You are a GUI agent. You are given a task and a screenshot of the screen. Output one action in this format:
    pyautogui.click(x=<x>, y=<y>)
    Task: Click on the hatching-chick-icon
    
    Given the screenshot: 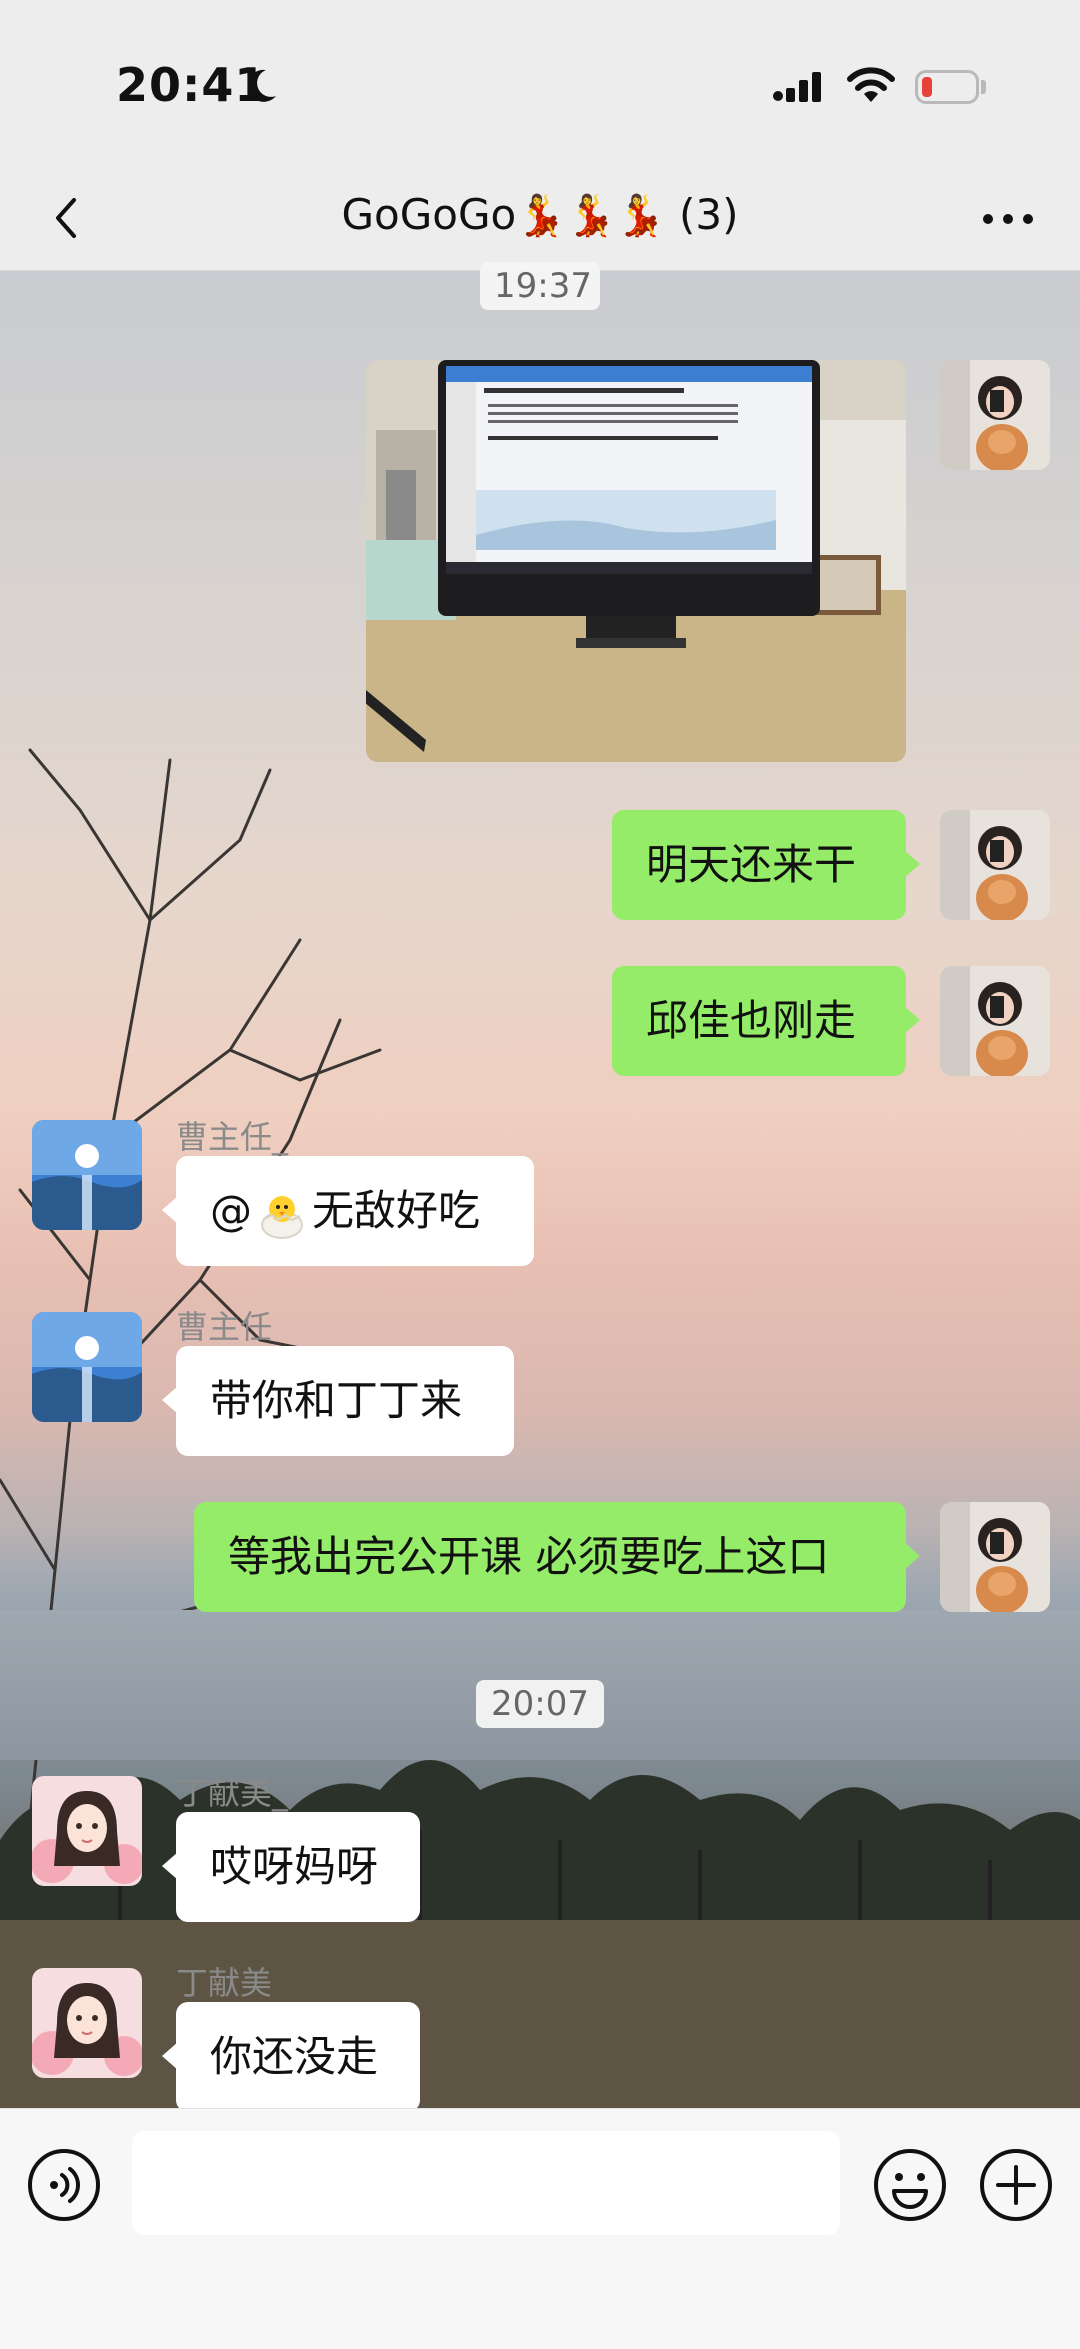 What is the action you would take?
    pyautogui.click(x=282, y=1217)
    